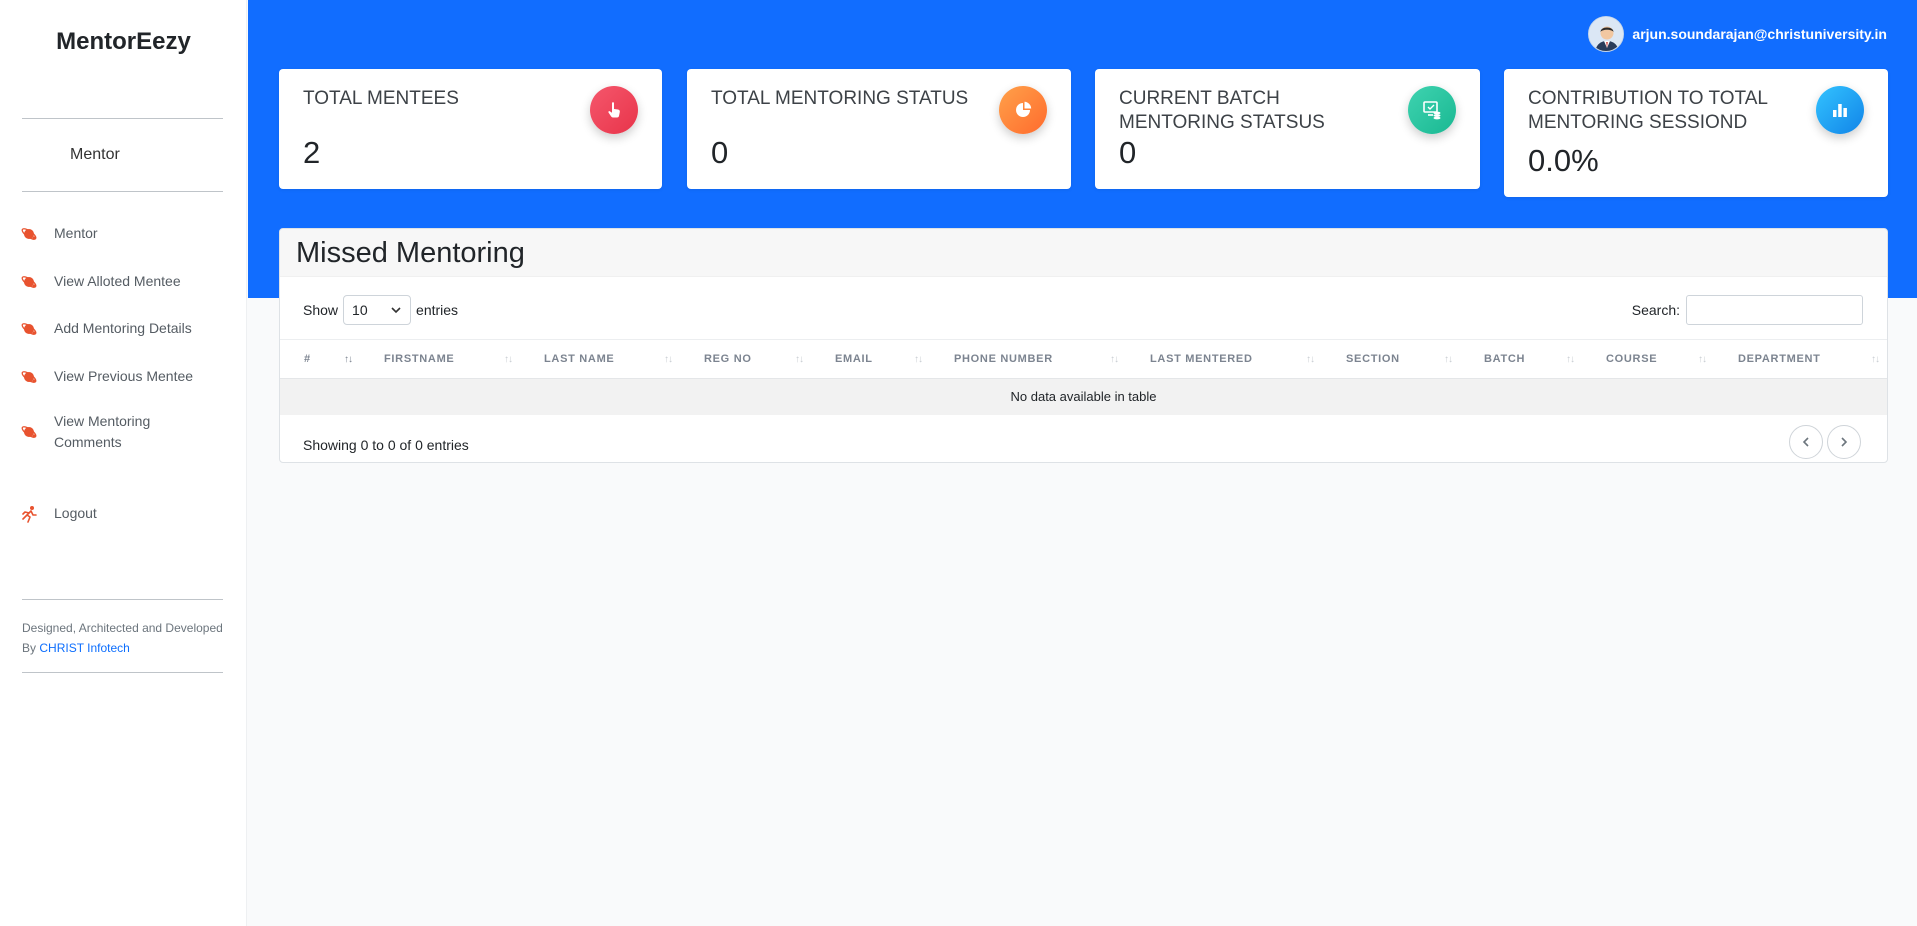 This screenshot has width=1917, height=926. I want to click on column-header-index: # ↑↓, so click(320, 359).